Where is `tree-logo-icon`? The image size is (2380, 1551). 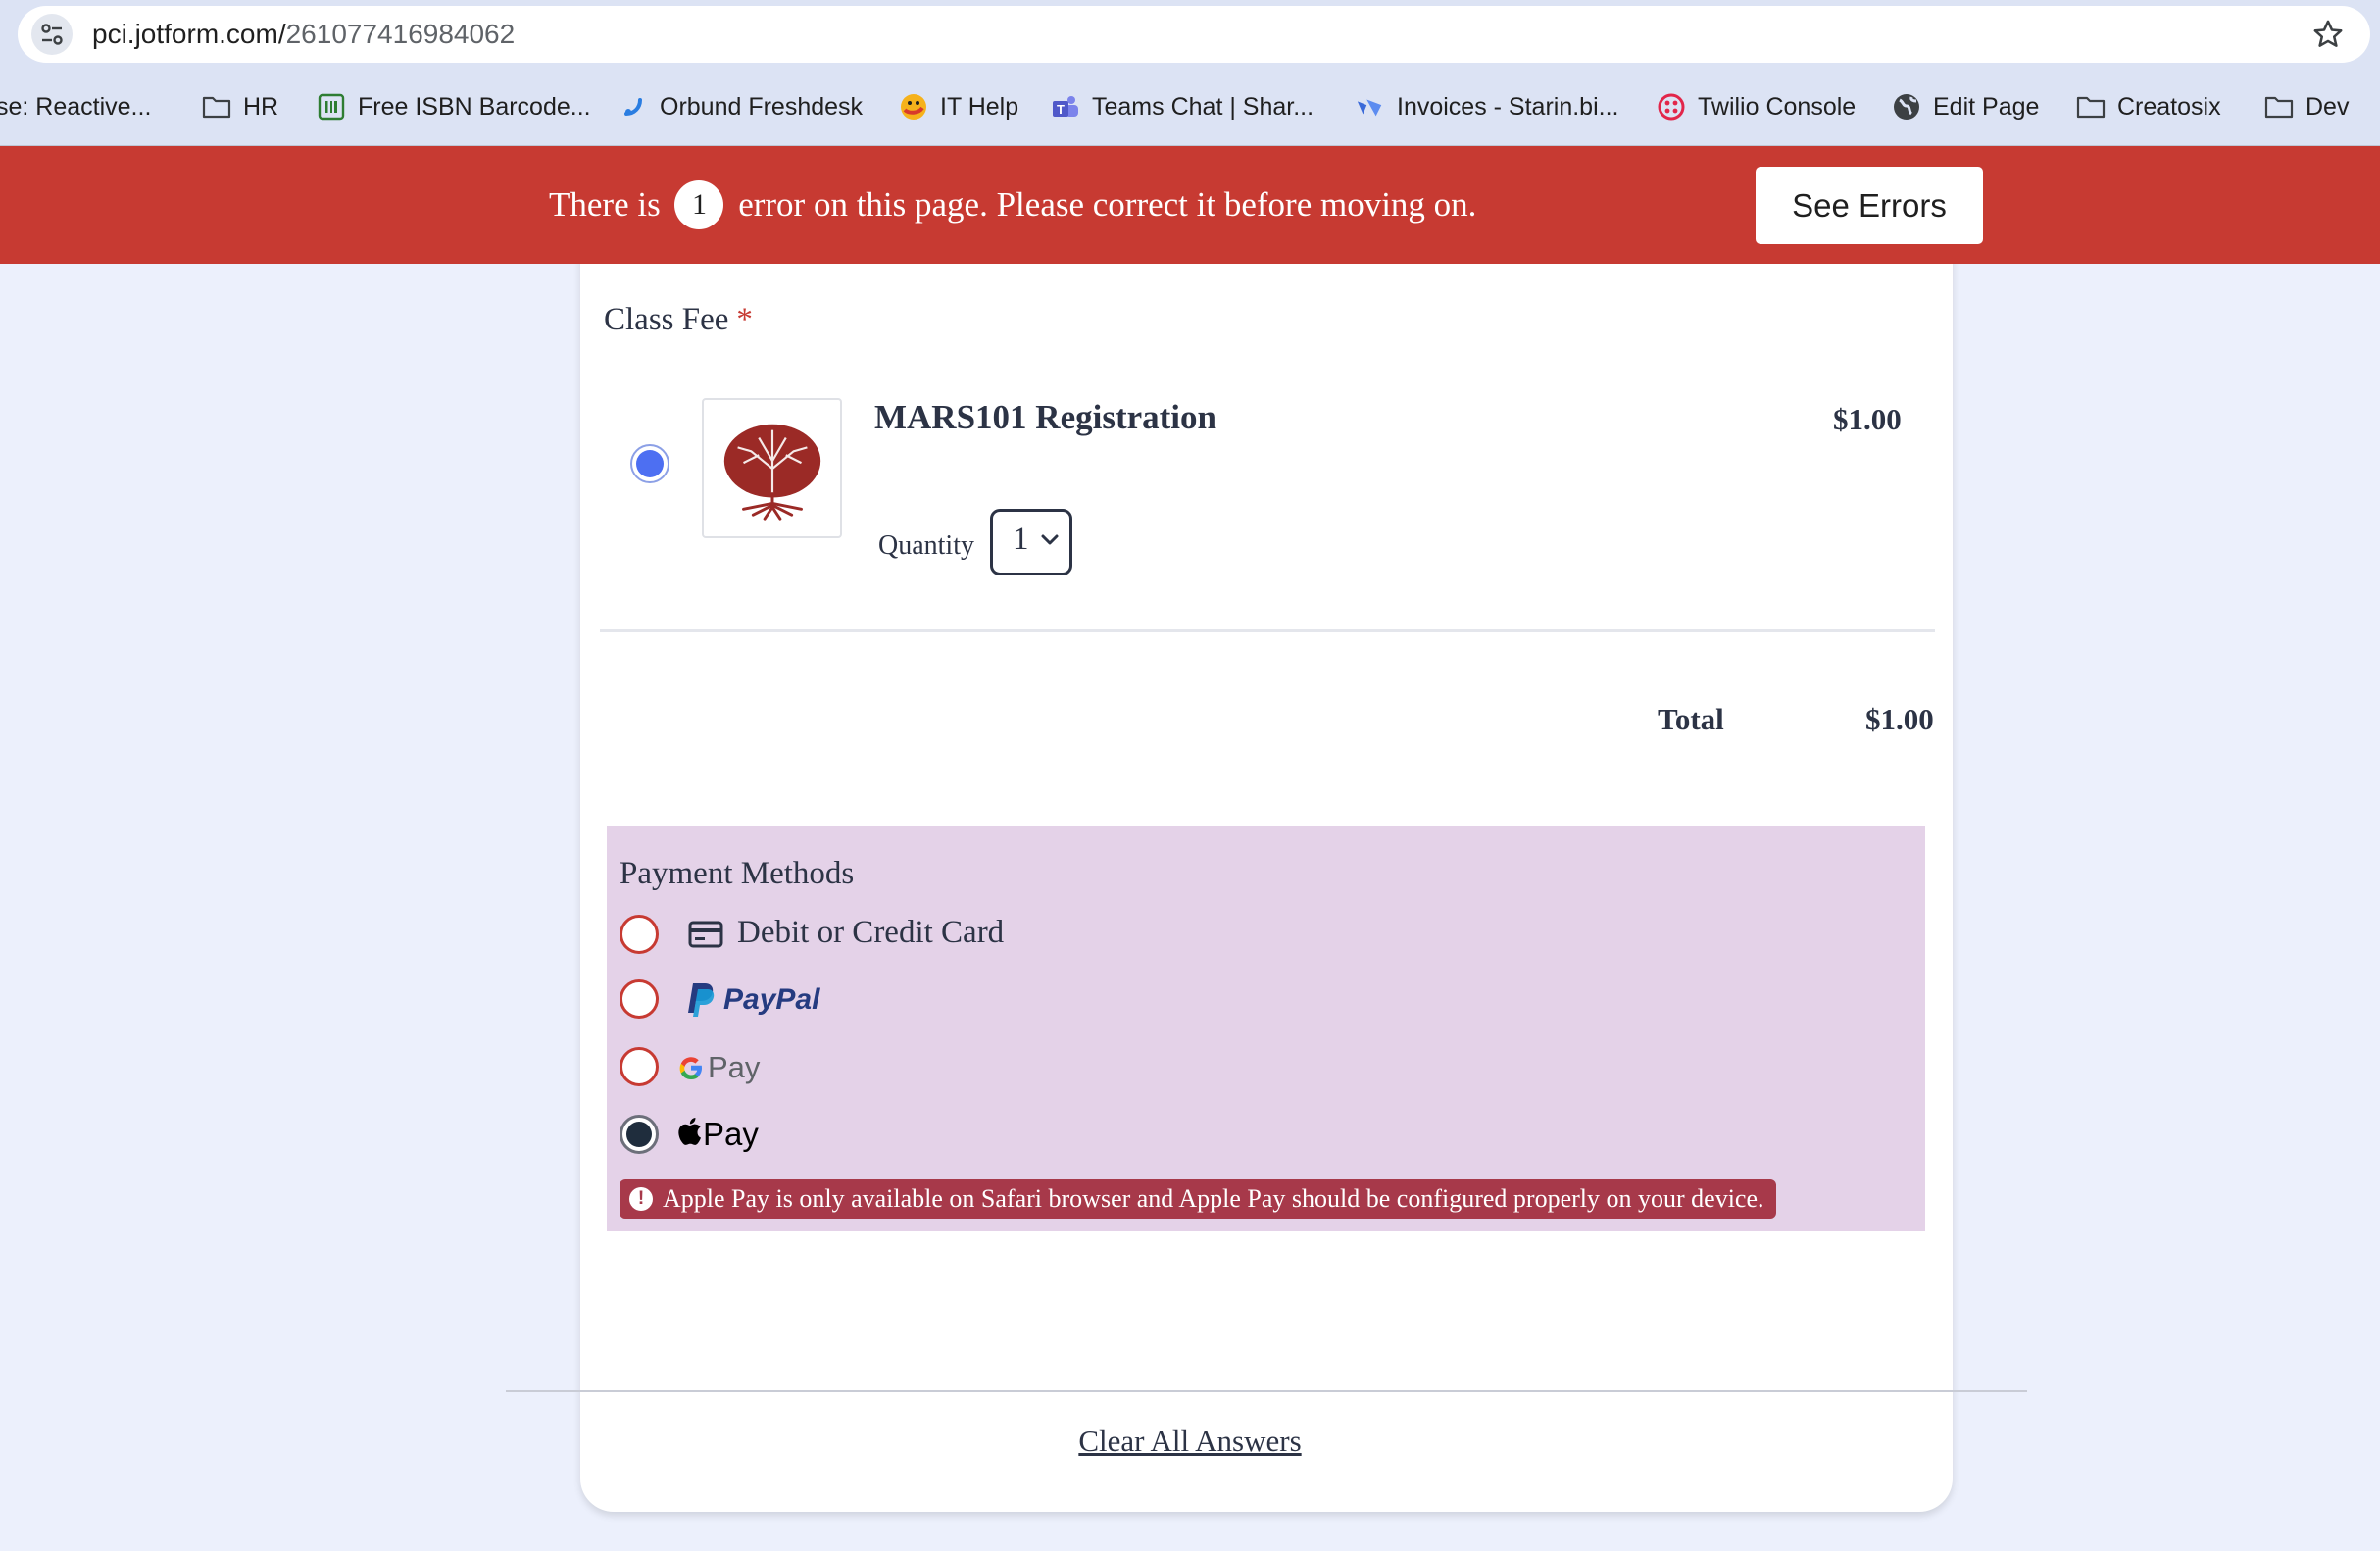 tree-logo-icon is located at coordinates (771, 472).